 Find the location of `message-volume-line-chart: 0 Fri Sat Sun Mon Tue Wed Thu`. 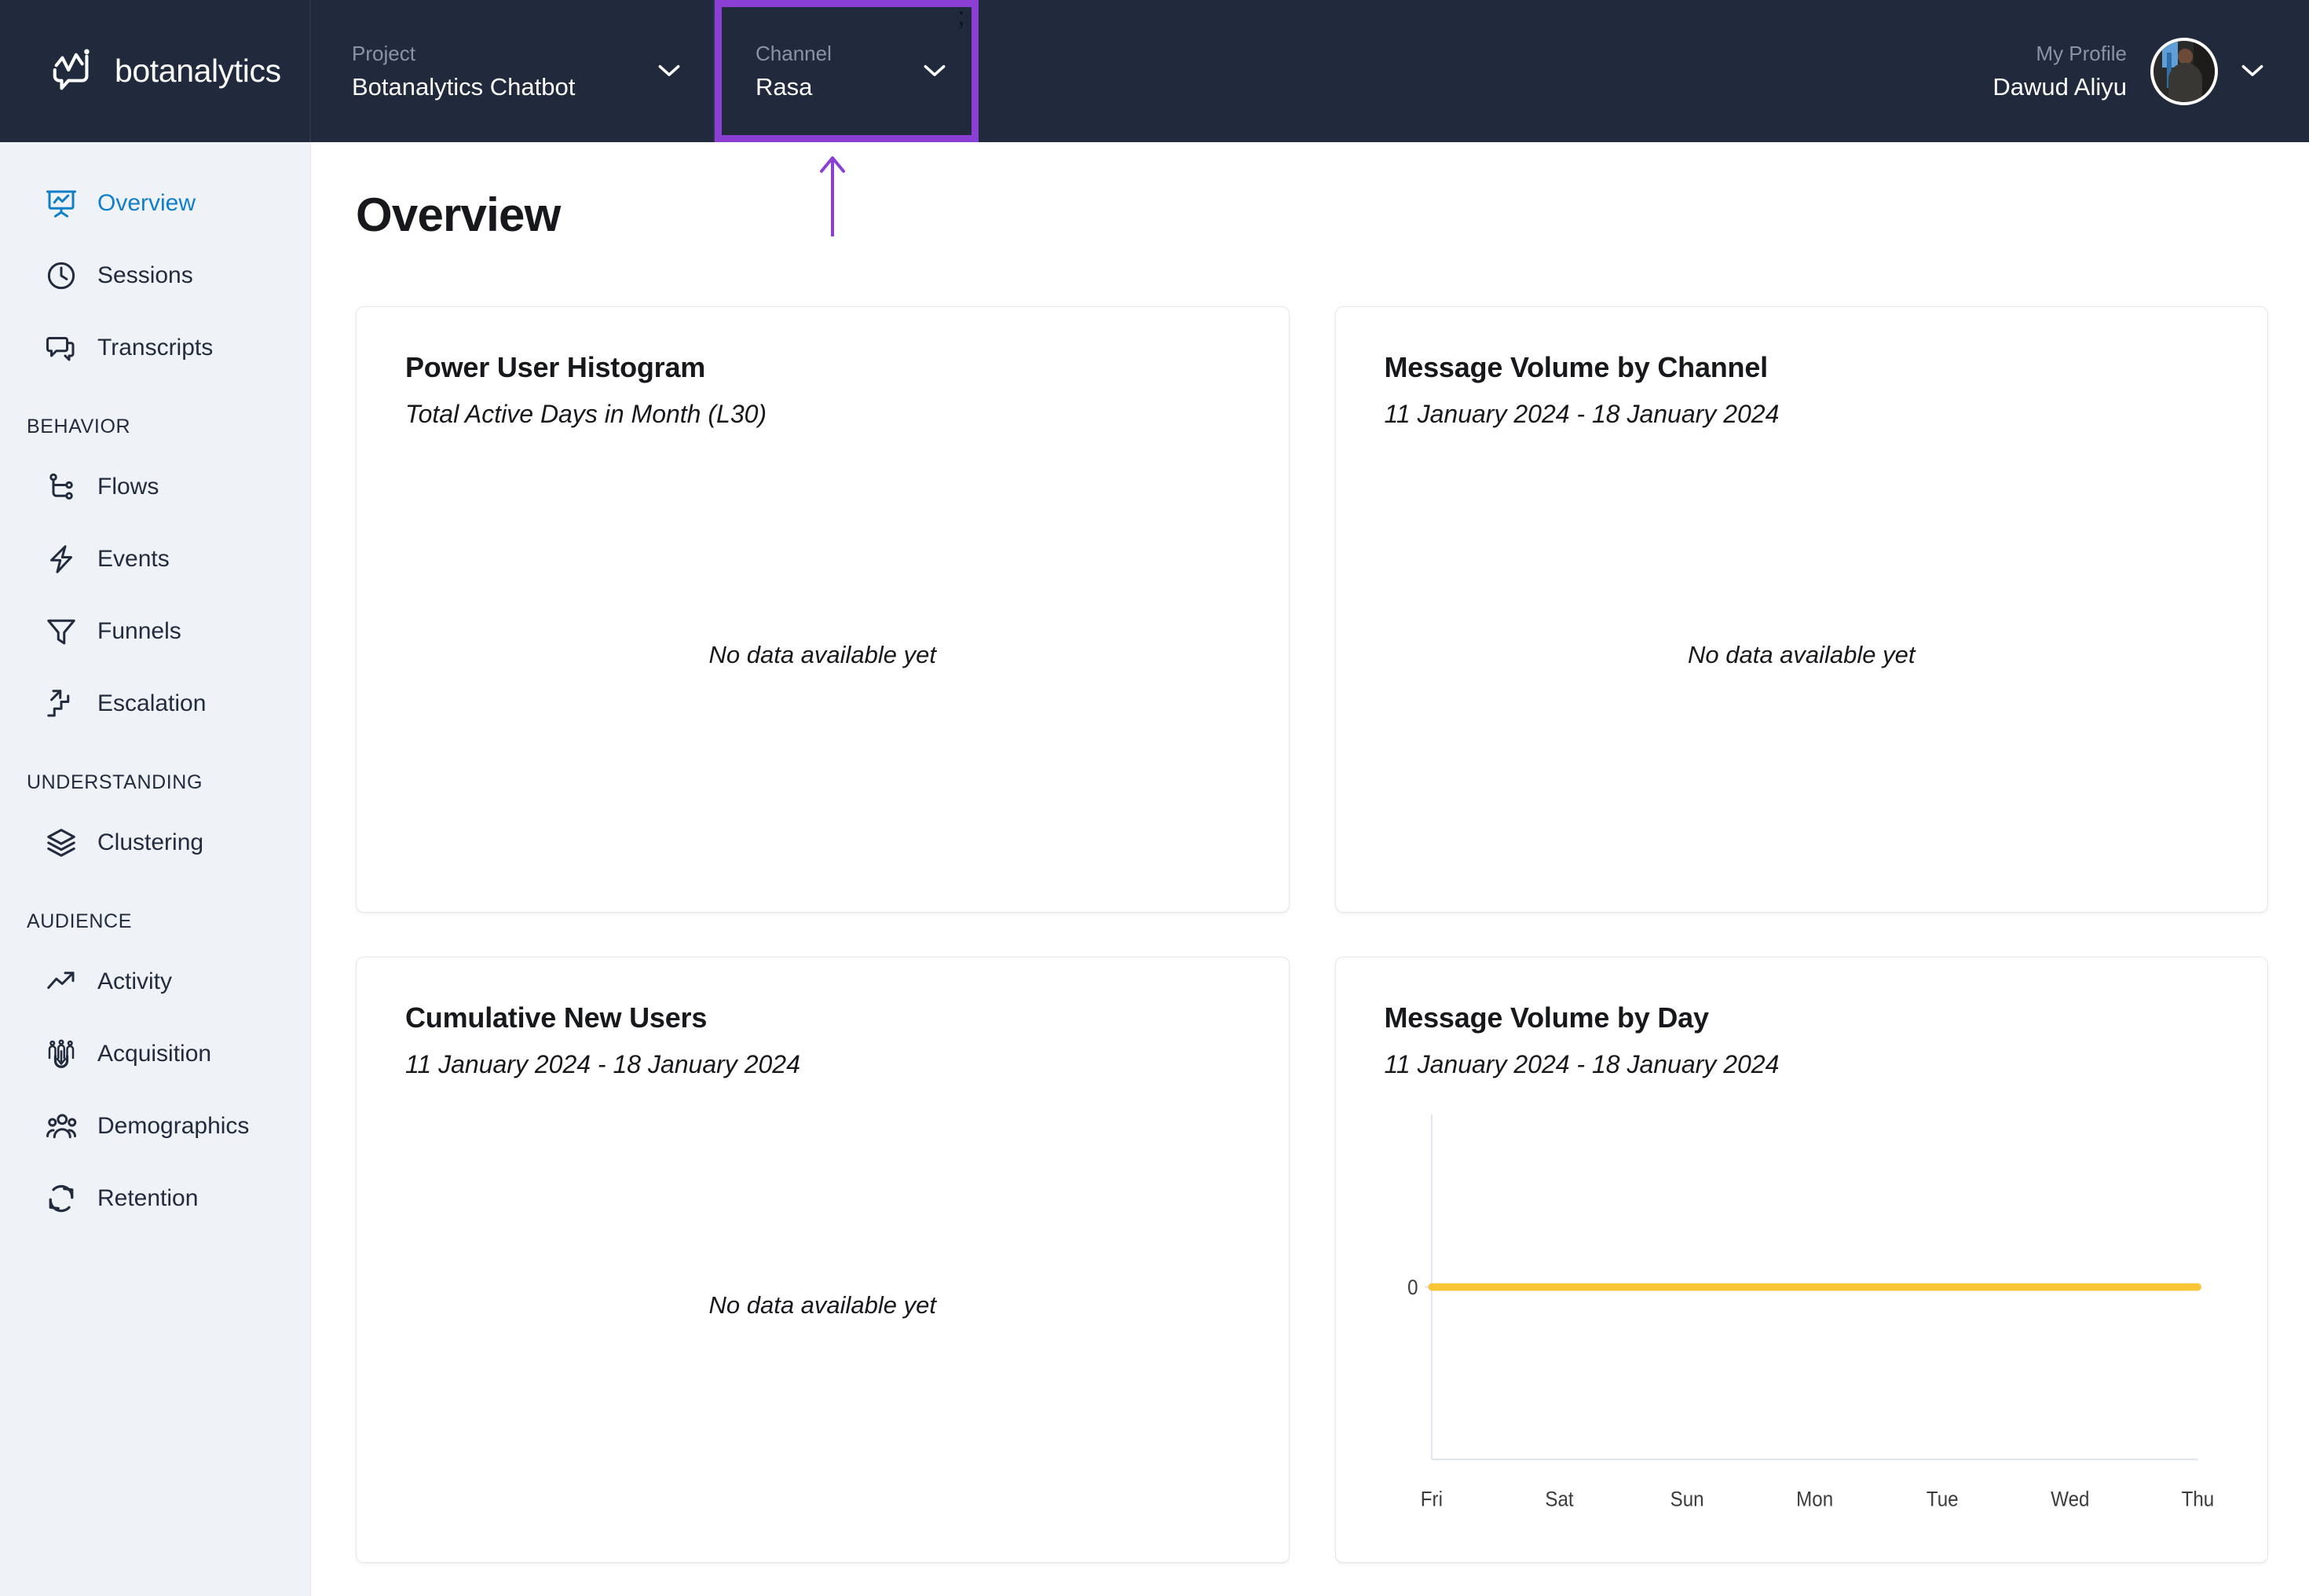

message-volume-line-chart: 0 Fri Sat Sun Mon Tue Wed Thu is located at coordinates (1802, 1315).